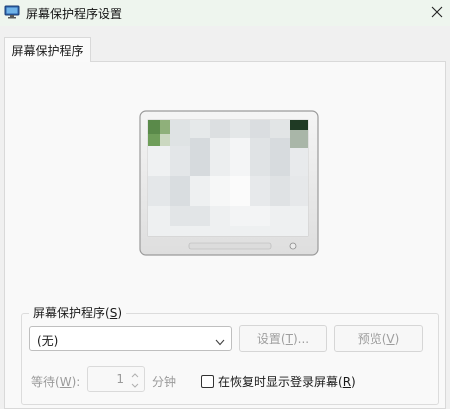  What do you see at coordinates (120, 379) in the screenshot?
I see `wait-minutes-value: 1` at bounding box center [120, 379].